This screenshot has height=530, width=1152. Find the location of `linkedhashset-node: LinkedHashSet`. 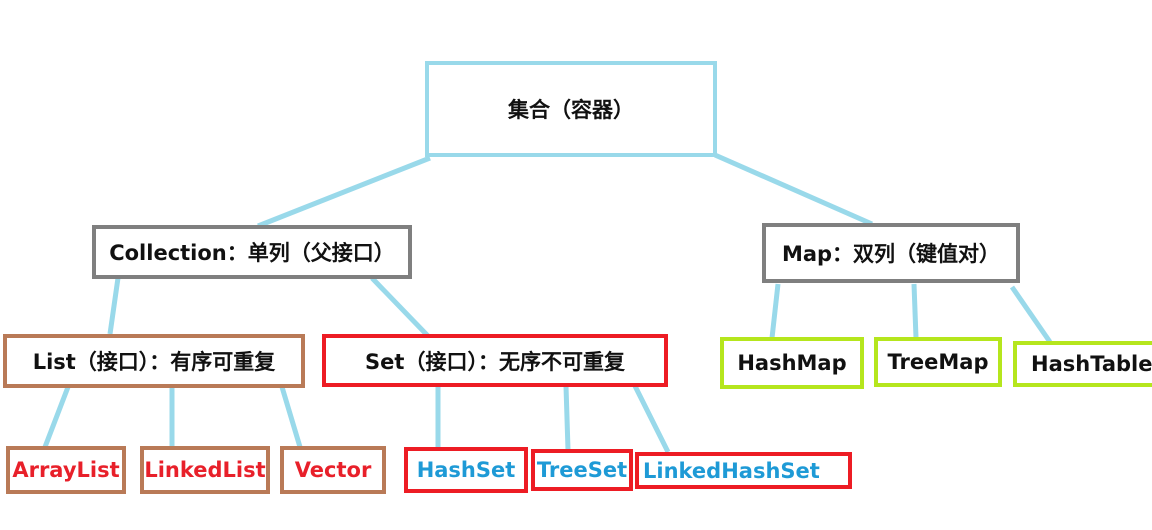

linkedhashset-node: LinkedHashSet is located at coordinates (743, 470).